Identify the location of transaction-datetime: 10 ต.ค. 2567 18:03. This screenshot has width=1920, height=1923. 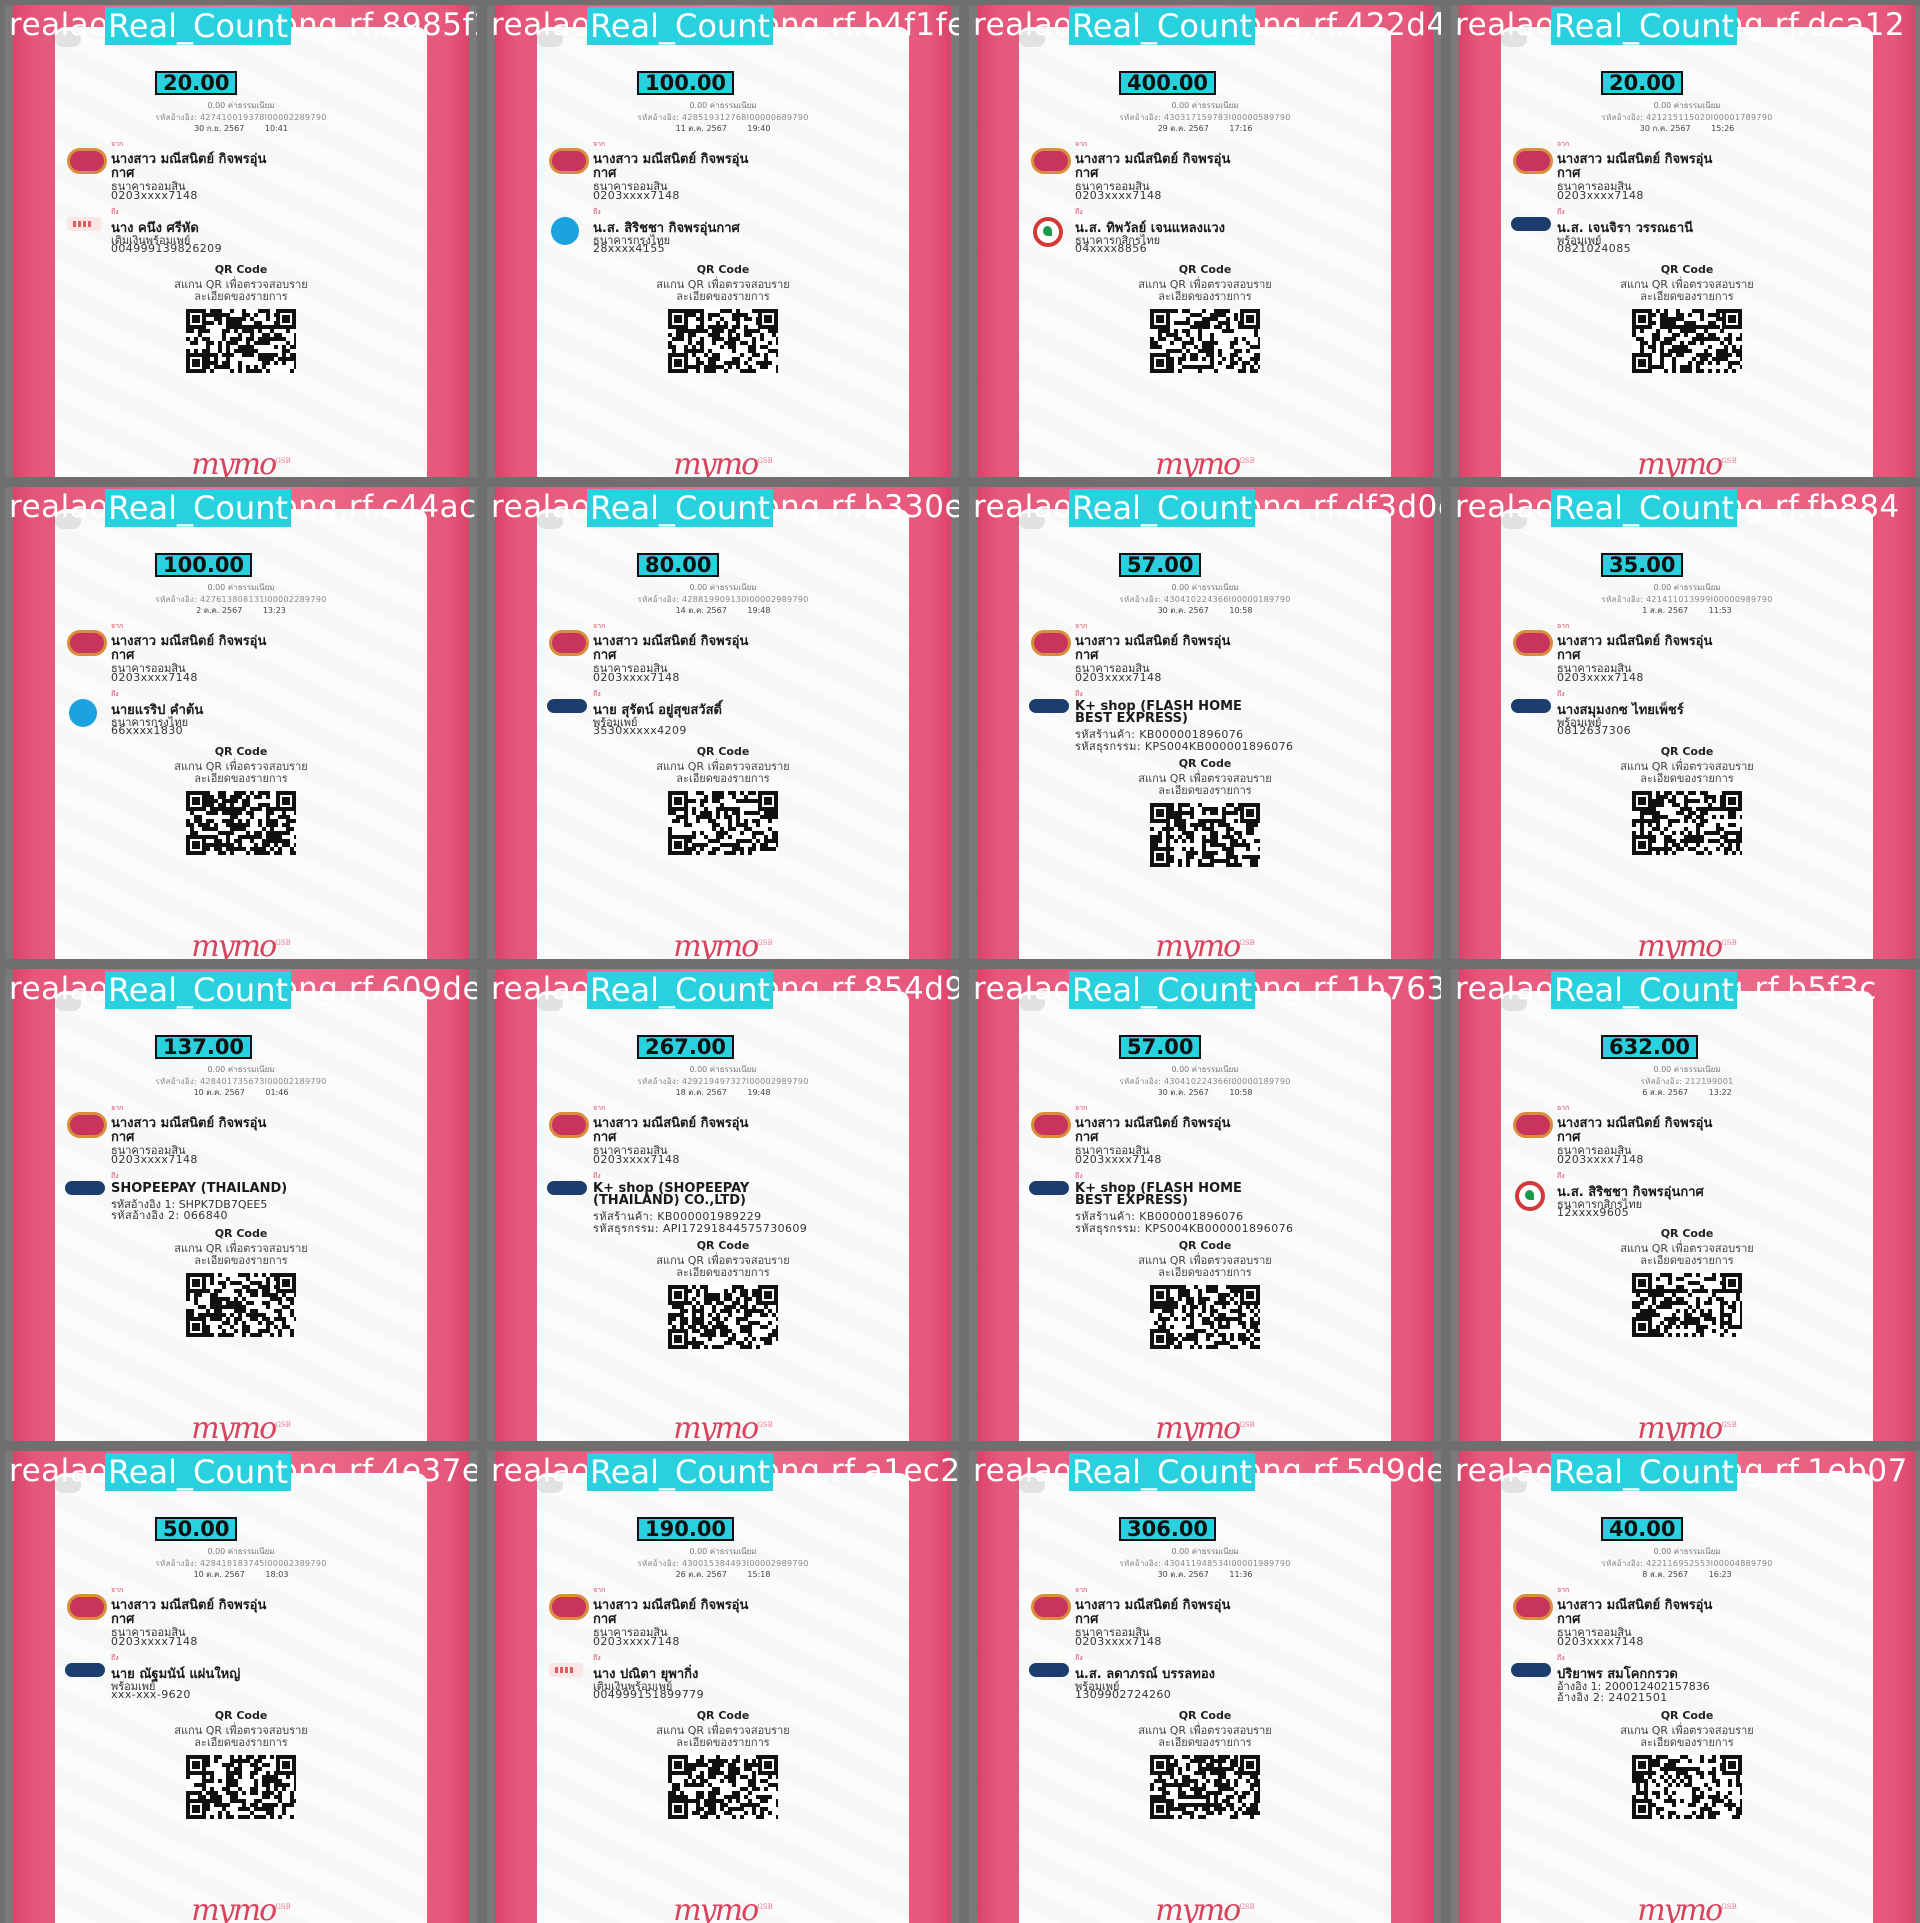
(241, 1574).